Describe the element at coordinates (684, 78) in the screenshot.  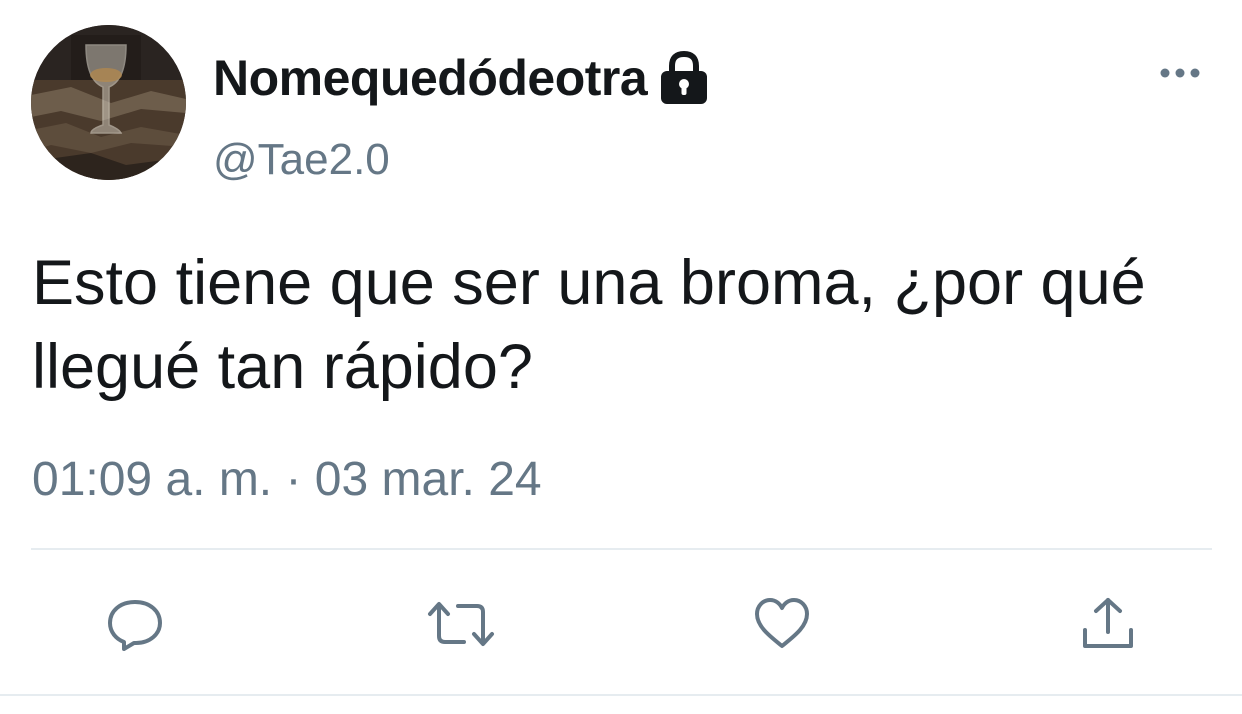
I see `lock-icon` at that location.